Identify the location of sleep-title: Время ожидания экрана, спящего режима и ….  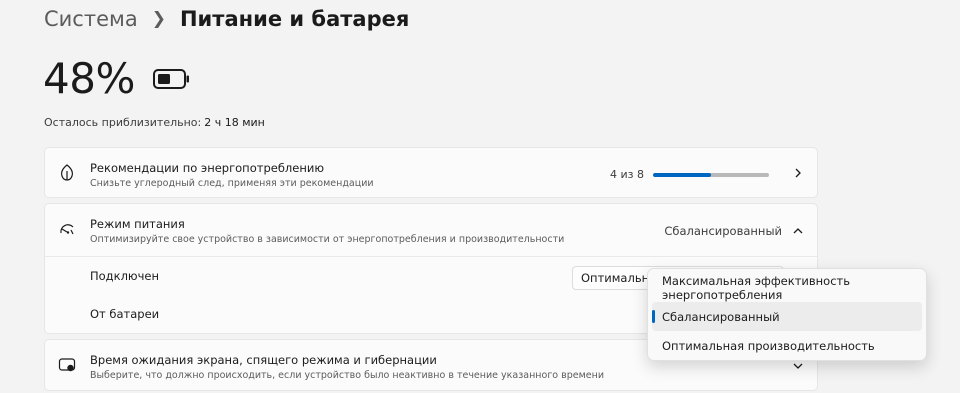
(263, 360).